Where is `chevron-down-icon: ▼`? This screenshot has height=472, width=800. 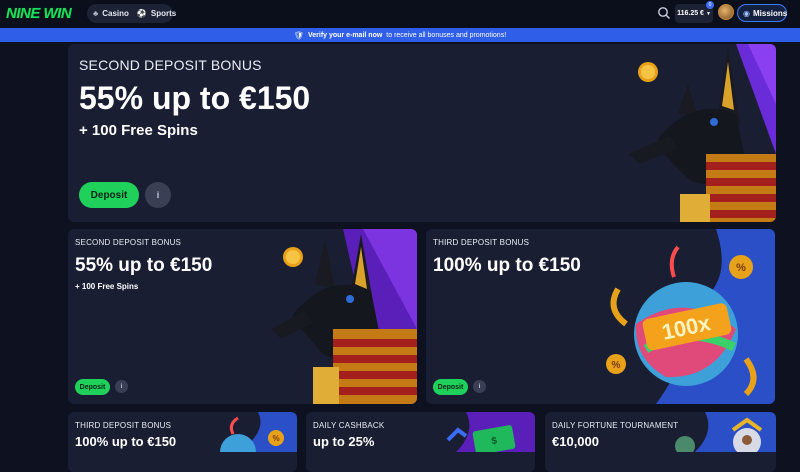 chevron-down-icon: ▼ is located at coordinates (708, 13).